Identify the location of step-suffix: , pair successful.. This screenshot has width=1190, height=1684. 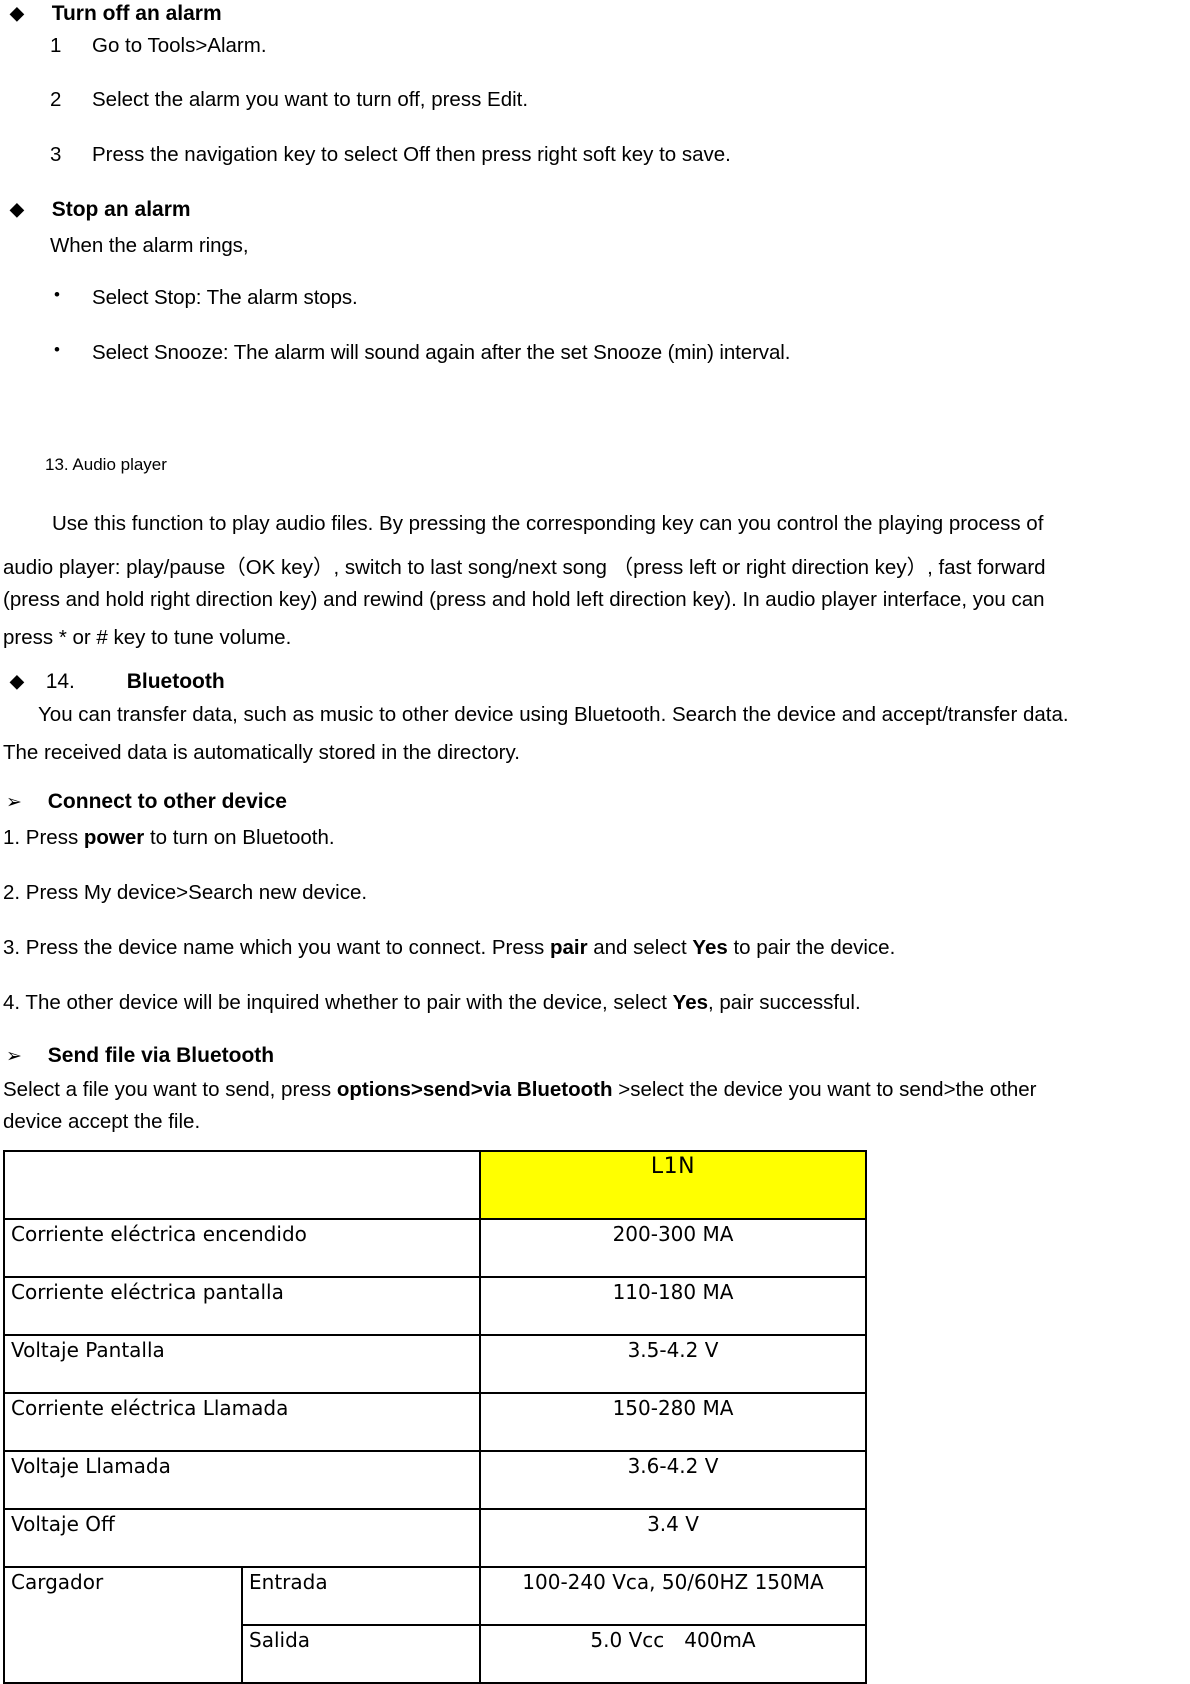
(784, 1002).